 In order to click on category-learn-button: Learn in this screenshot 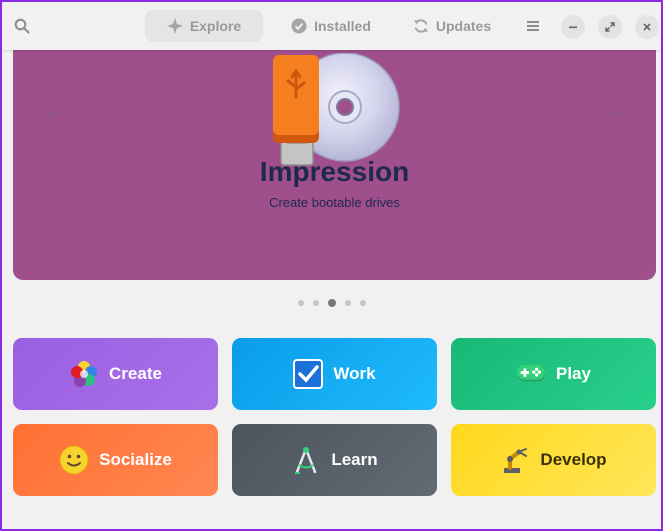, I will do `click(334, 460)`.